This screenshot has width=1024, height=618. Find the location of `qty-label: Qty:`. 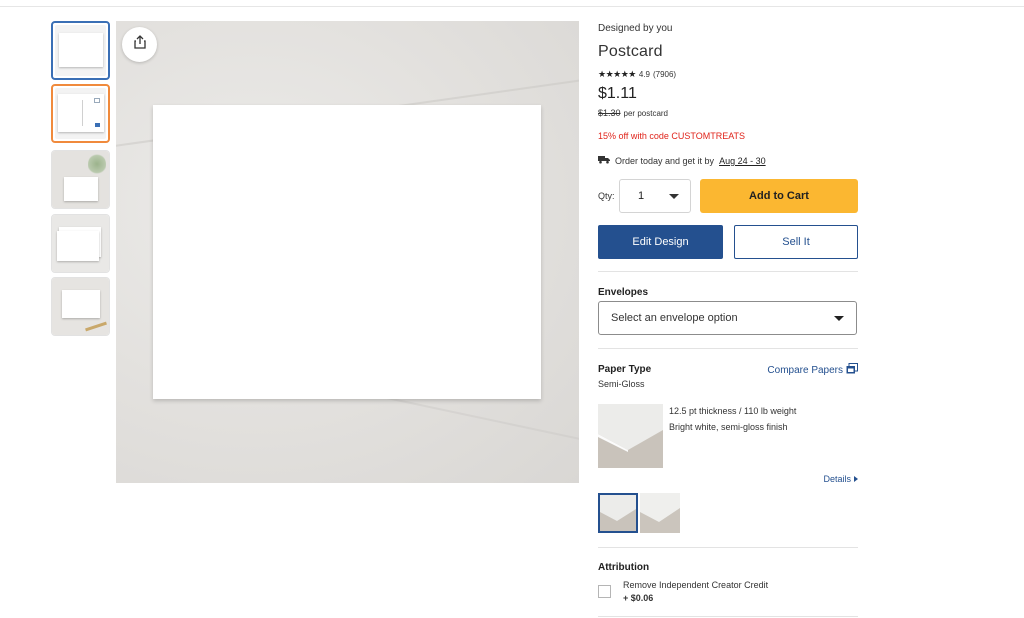

qty-label: Qty: is located at coordinates (606, 196).